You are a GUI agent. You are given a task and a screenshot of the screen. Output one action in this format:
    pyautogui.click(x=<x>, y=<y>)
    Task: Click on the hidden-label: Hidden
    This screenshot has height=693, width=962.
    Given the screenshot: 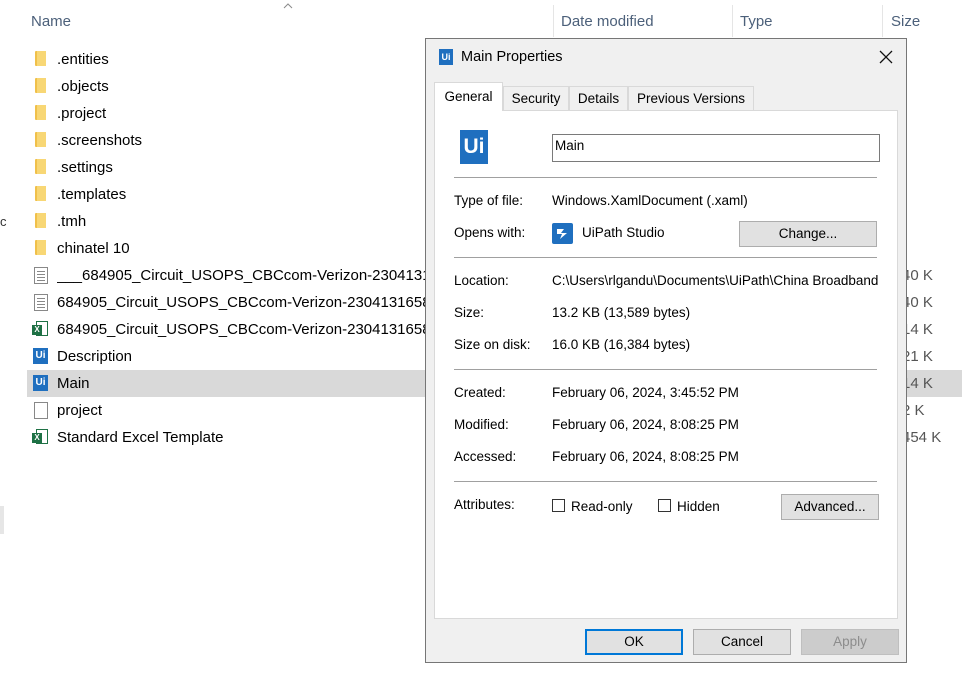 What is the action you would take?
    pyautogui.click(x=698, y=506)
    